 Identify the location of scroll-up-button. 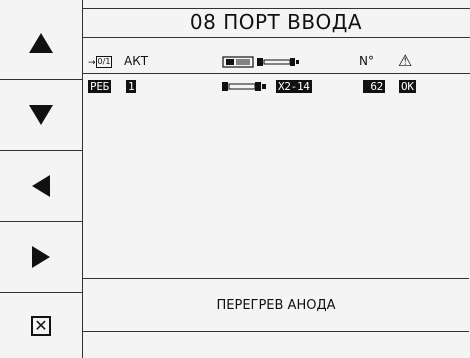
(41, 43).